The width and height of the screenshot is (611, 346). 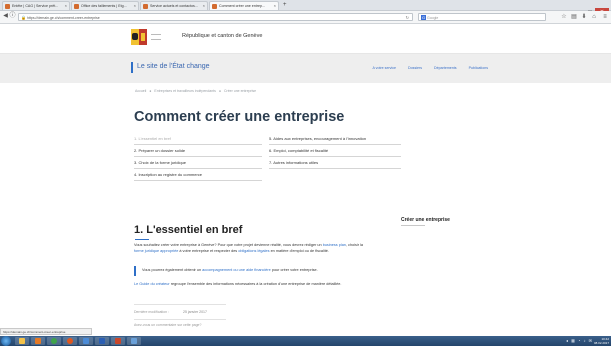 I want to click on taskbar-clock: 10:42 08.02.2017, so click(x=601, y=341).